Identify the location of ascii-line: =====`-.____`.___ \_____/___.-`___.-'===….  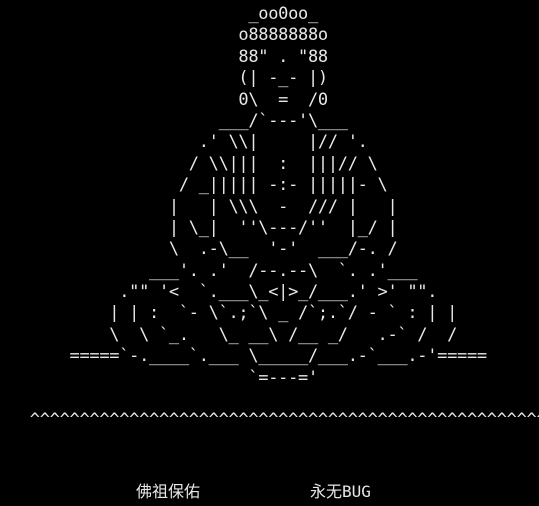
(244, 356).